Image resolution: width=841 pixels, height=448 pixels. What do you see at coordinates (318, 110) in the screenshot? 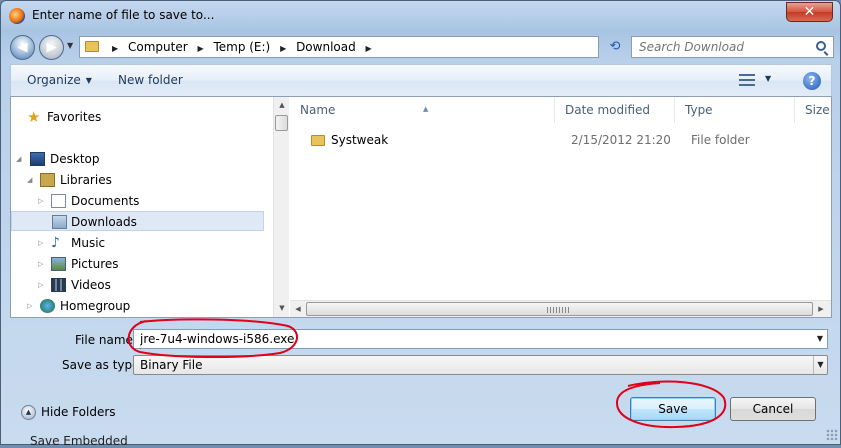
I see `column-header-label: Name` at bounding box center [318, 110].